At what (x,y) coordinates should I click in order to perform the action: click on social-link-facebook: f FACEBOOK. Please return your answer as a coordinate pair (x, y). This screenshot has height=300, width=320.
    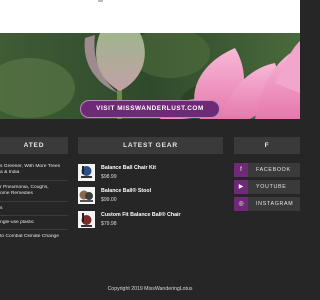
    Looking at the image, I should click on (267, 170).